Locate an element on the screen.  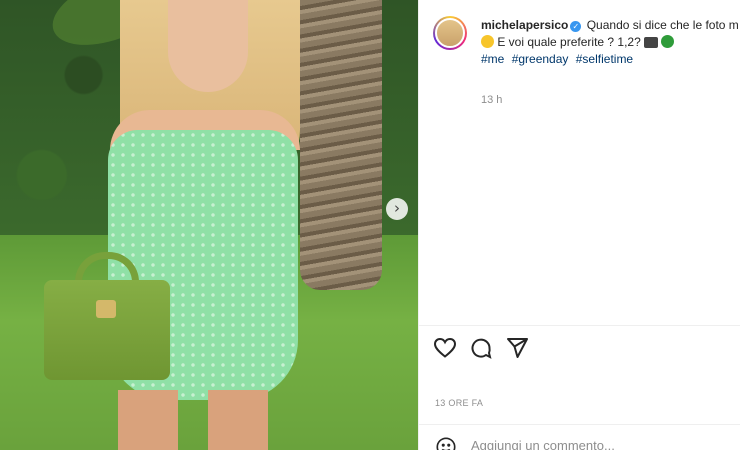
handbag-lock is located at coordinates (106, 309).